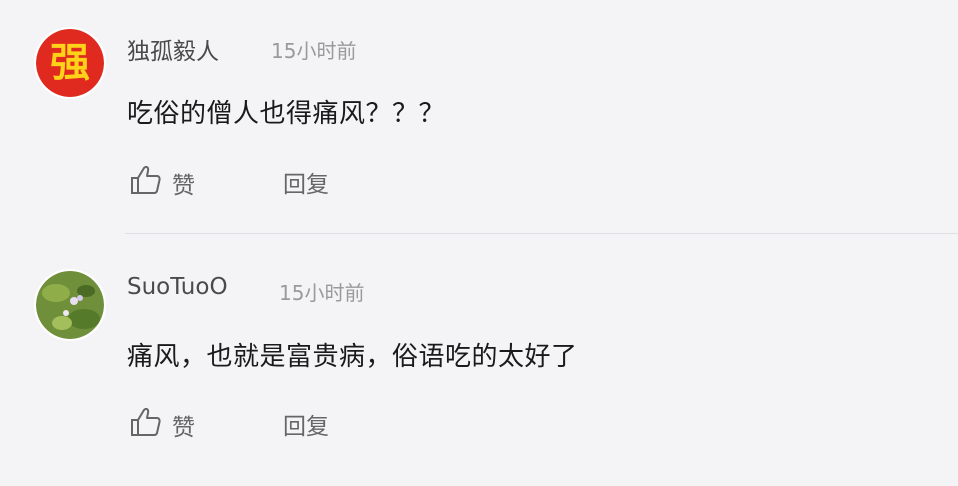  I want to click on avatar-image: 强, so click(70, 63).